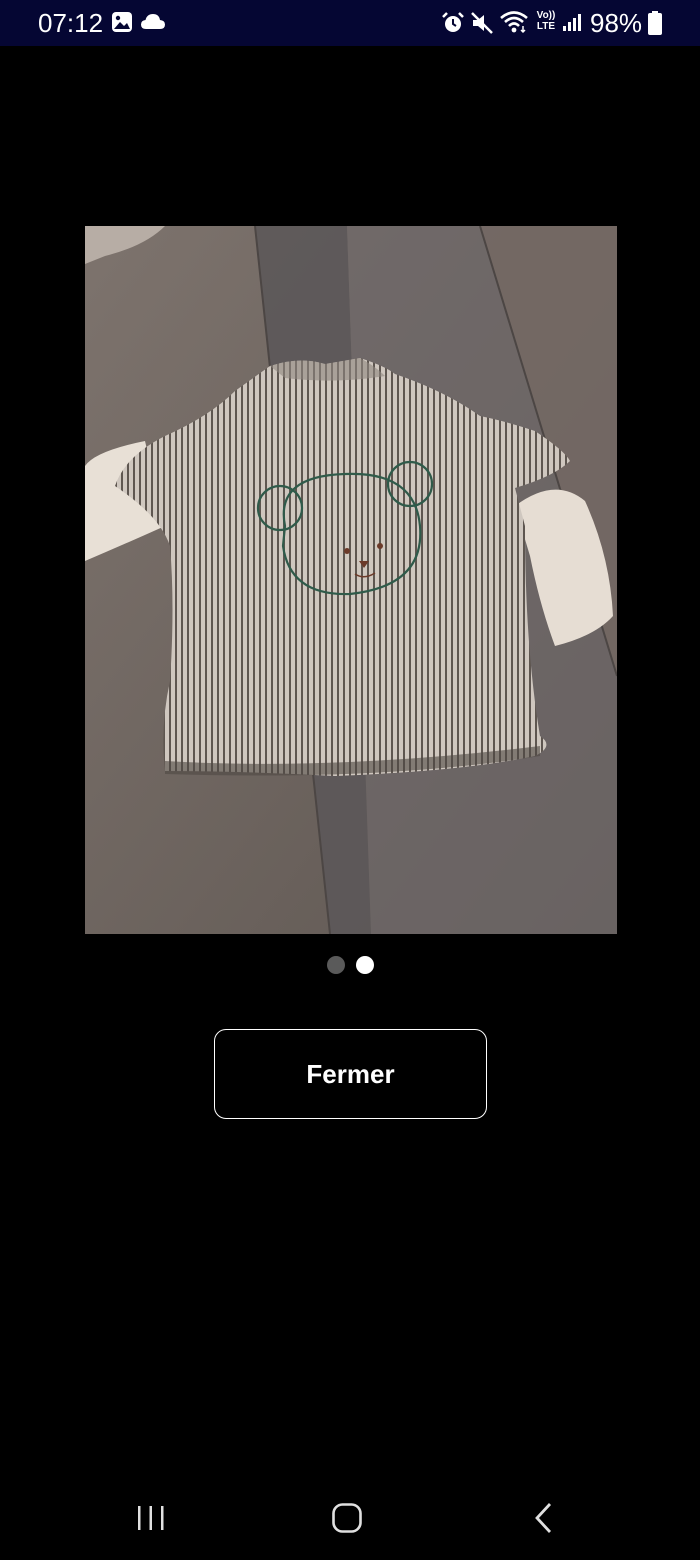  I want to click on signal-icon, so click(572, 24).